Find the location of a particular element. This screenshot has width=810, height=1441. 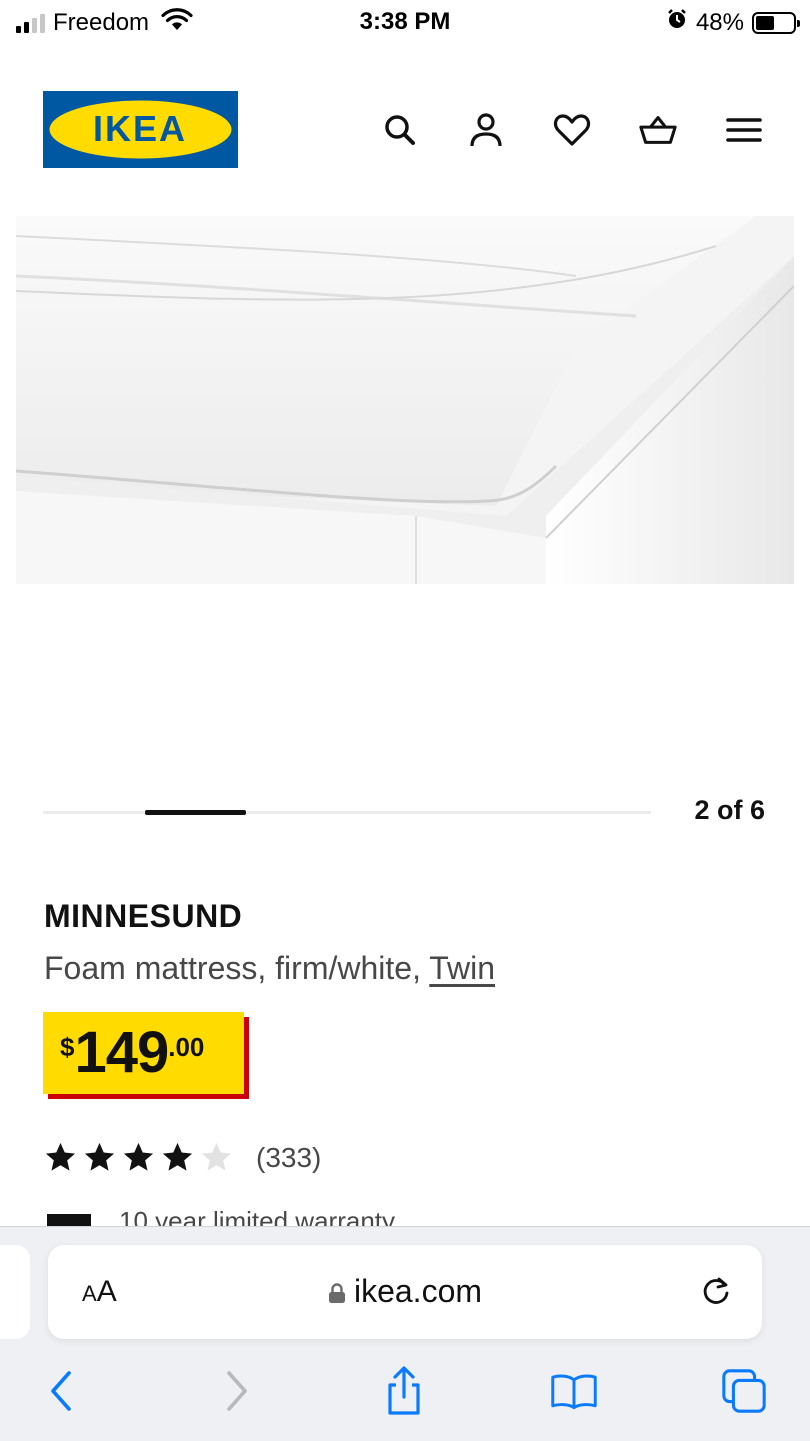

address-bar: AA ikea.com is located at coordinates (405, 1292).